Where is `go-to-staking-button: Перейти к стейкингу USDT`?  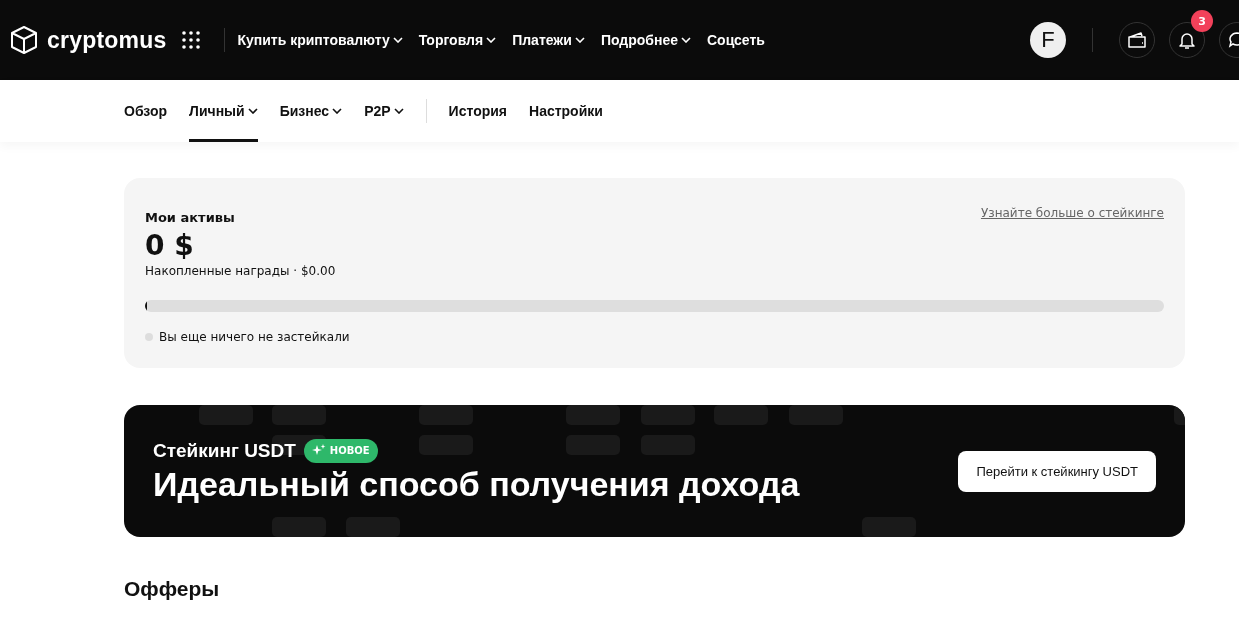
go-to-staking-button: Перейти к стейкингу USDT is located at coordinates (1057, 471).